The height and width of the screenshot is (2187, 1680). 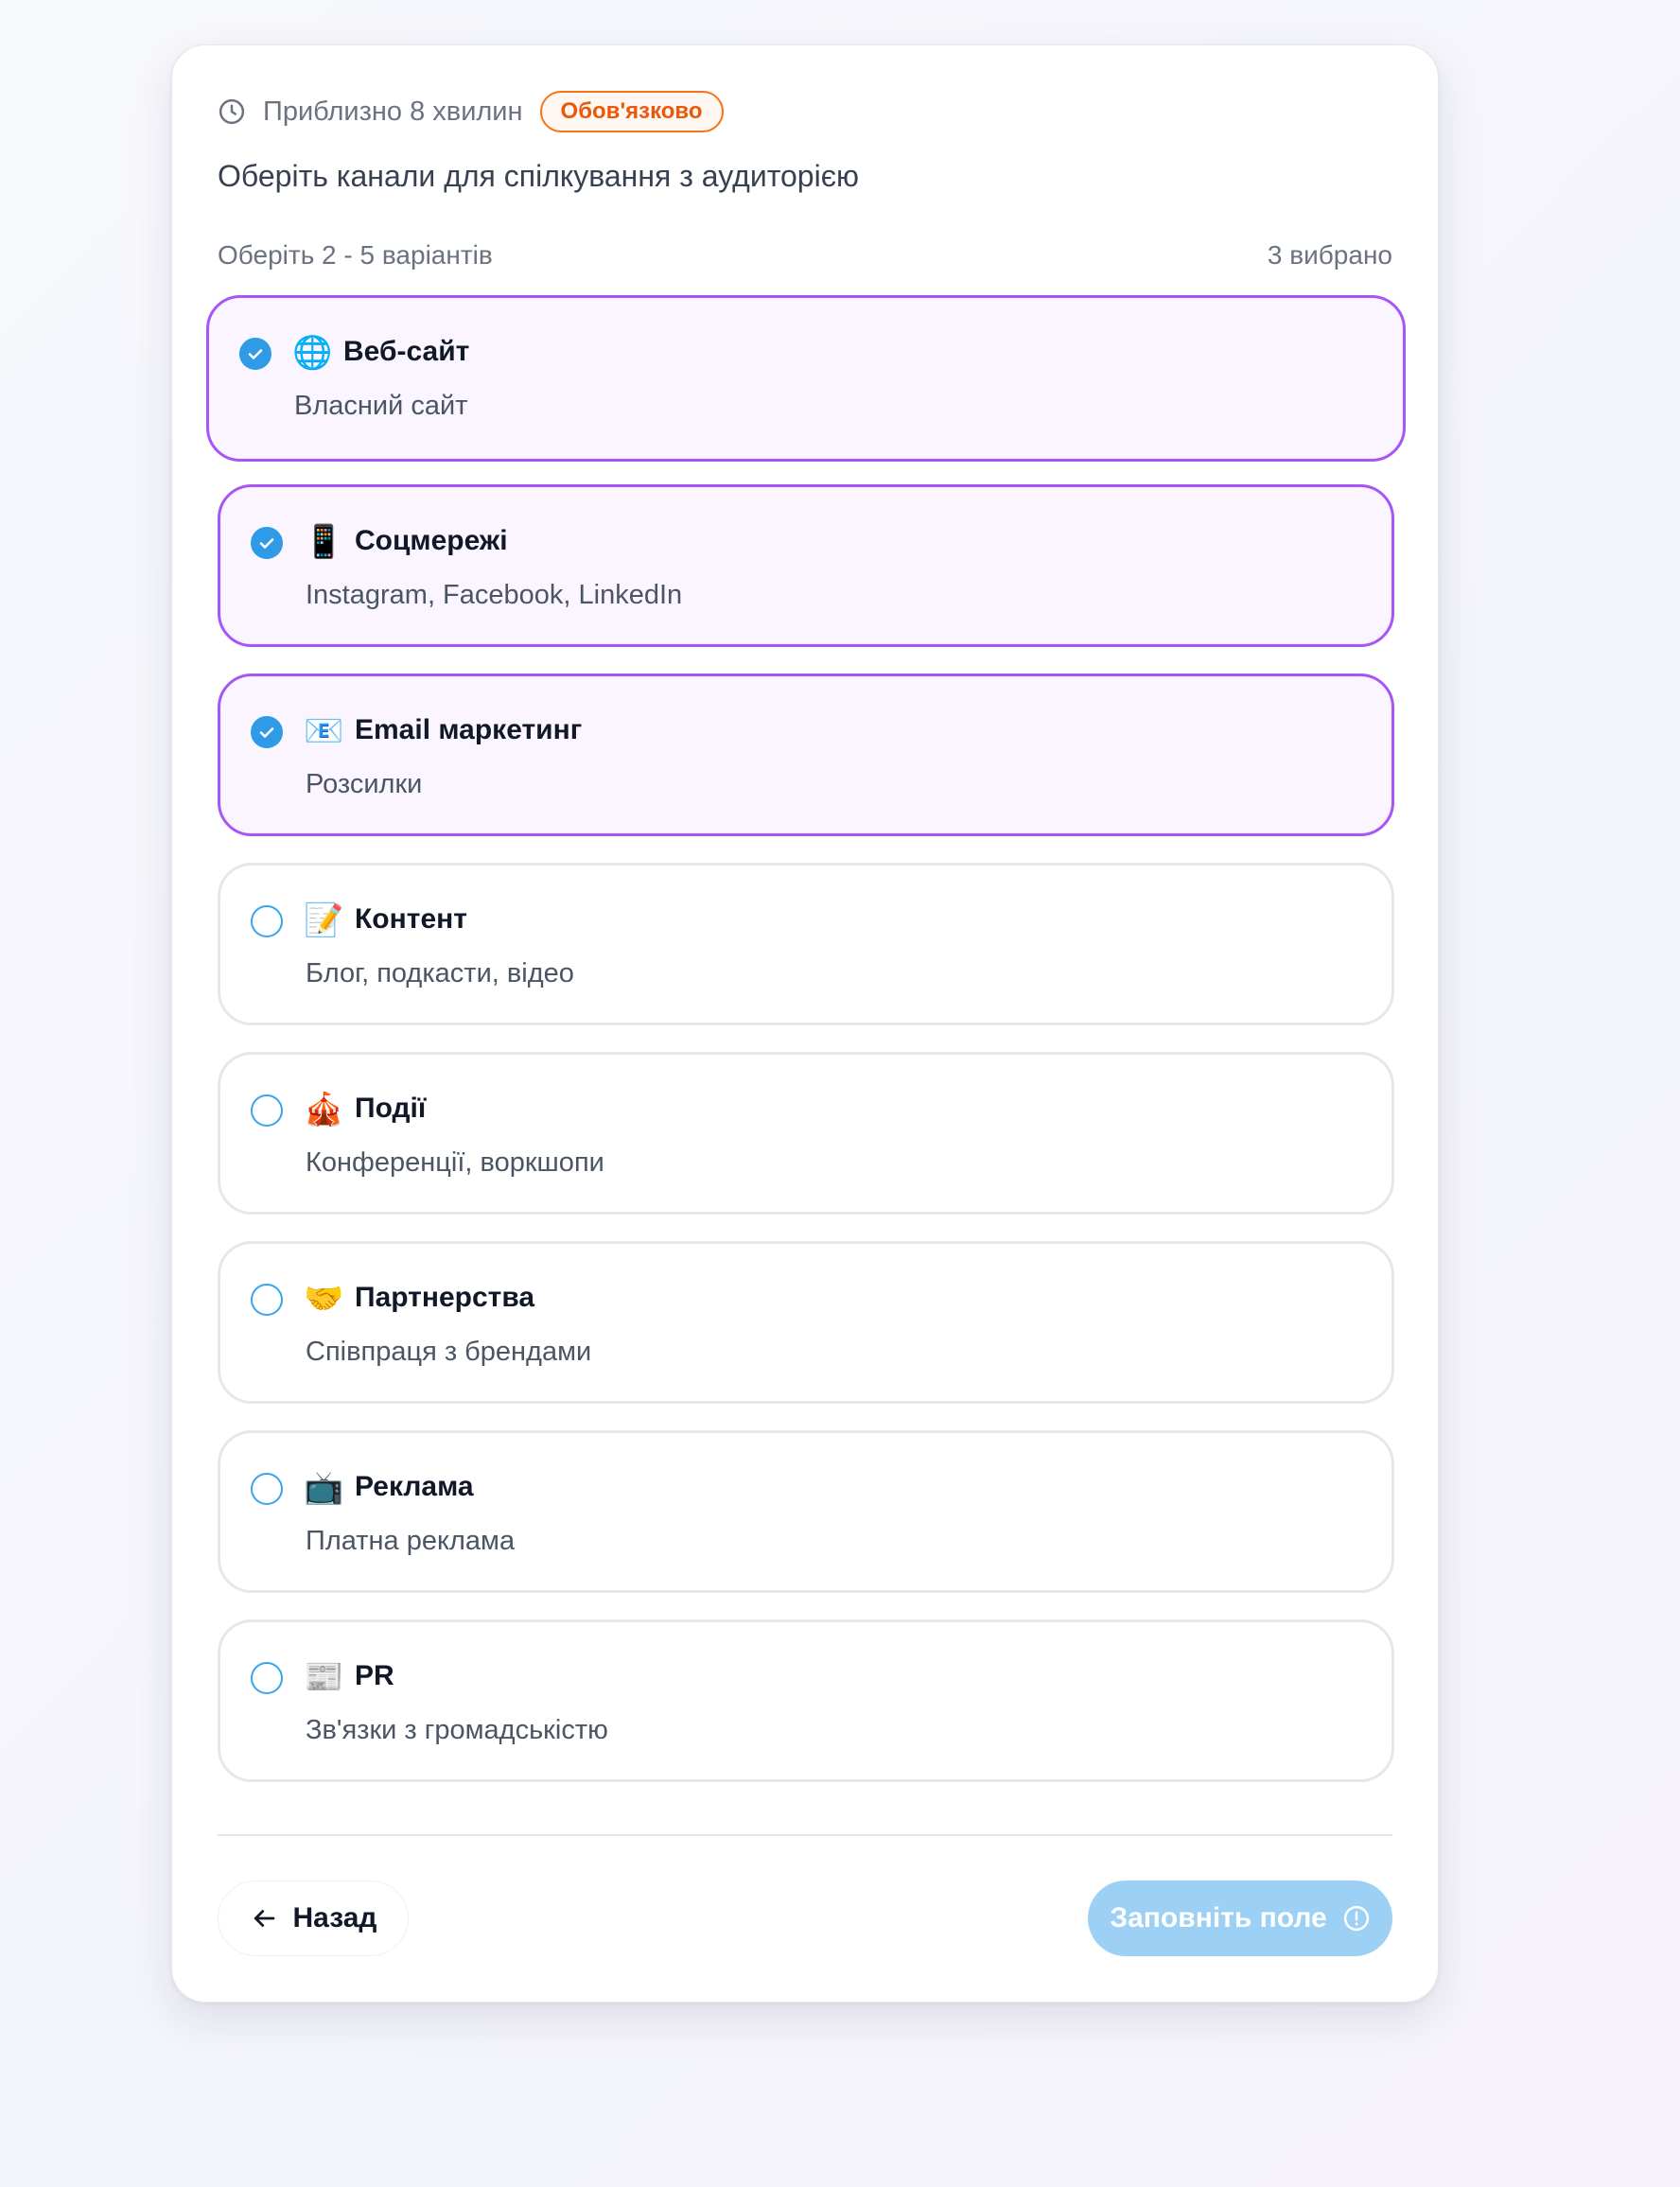 I want to click on option-description: Розсилки, so click(x=364, y=784).